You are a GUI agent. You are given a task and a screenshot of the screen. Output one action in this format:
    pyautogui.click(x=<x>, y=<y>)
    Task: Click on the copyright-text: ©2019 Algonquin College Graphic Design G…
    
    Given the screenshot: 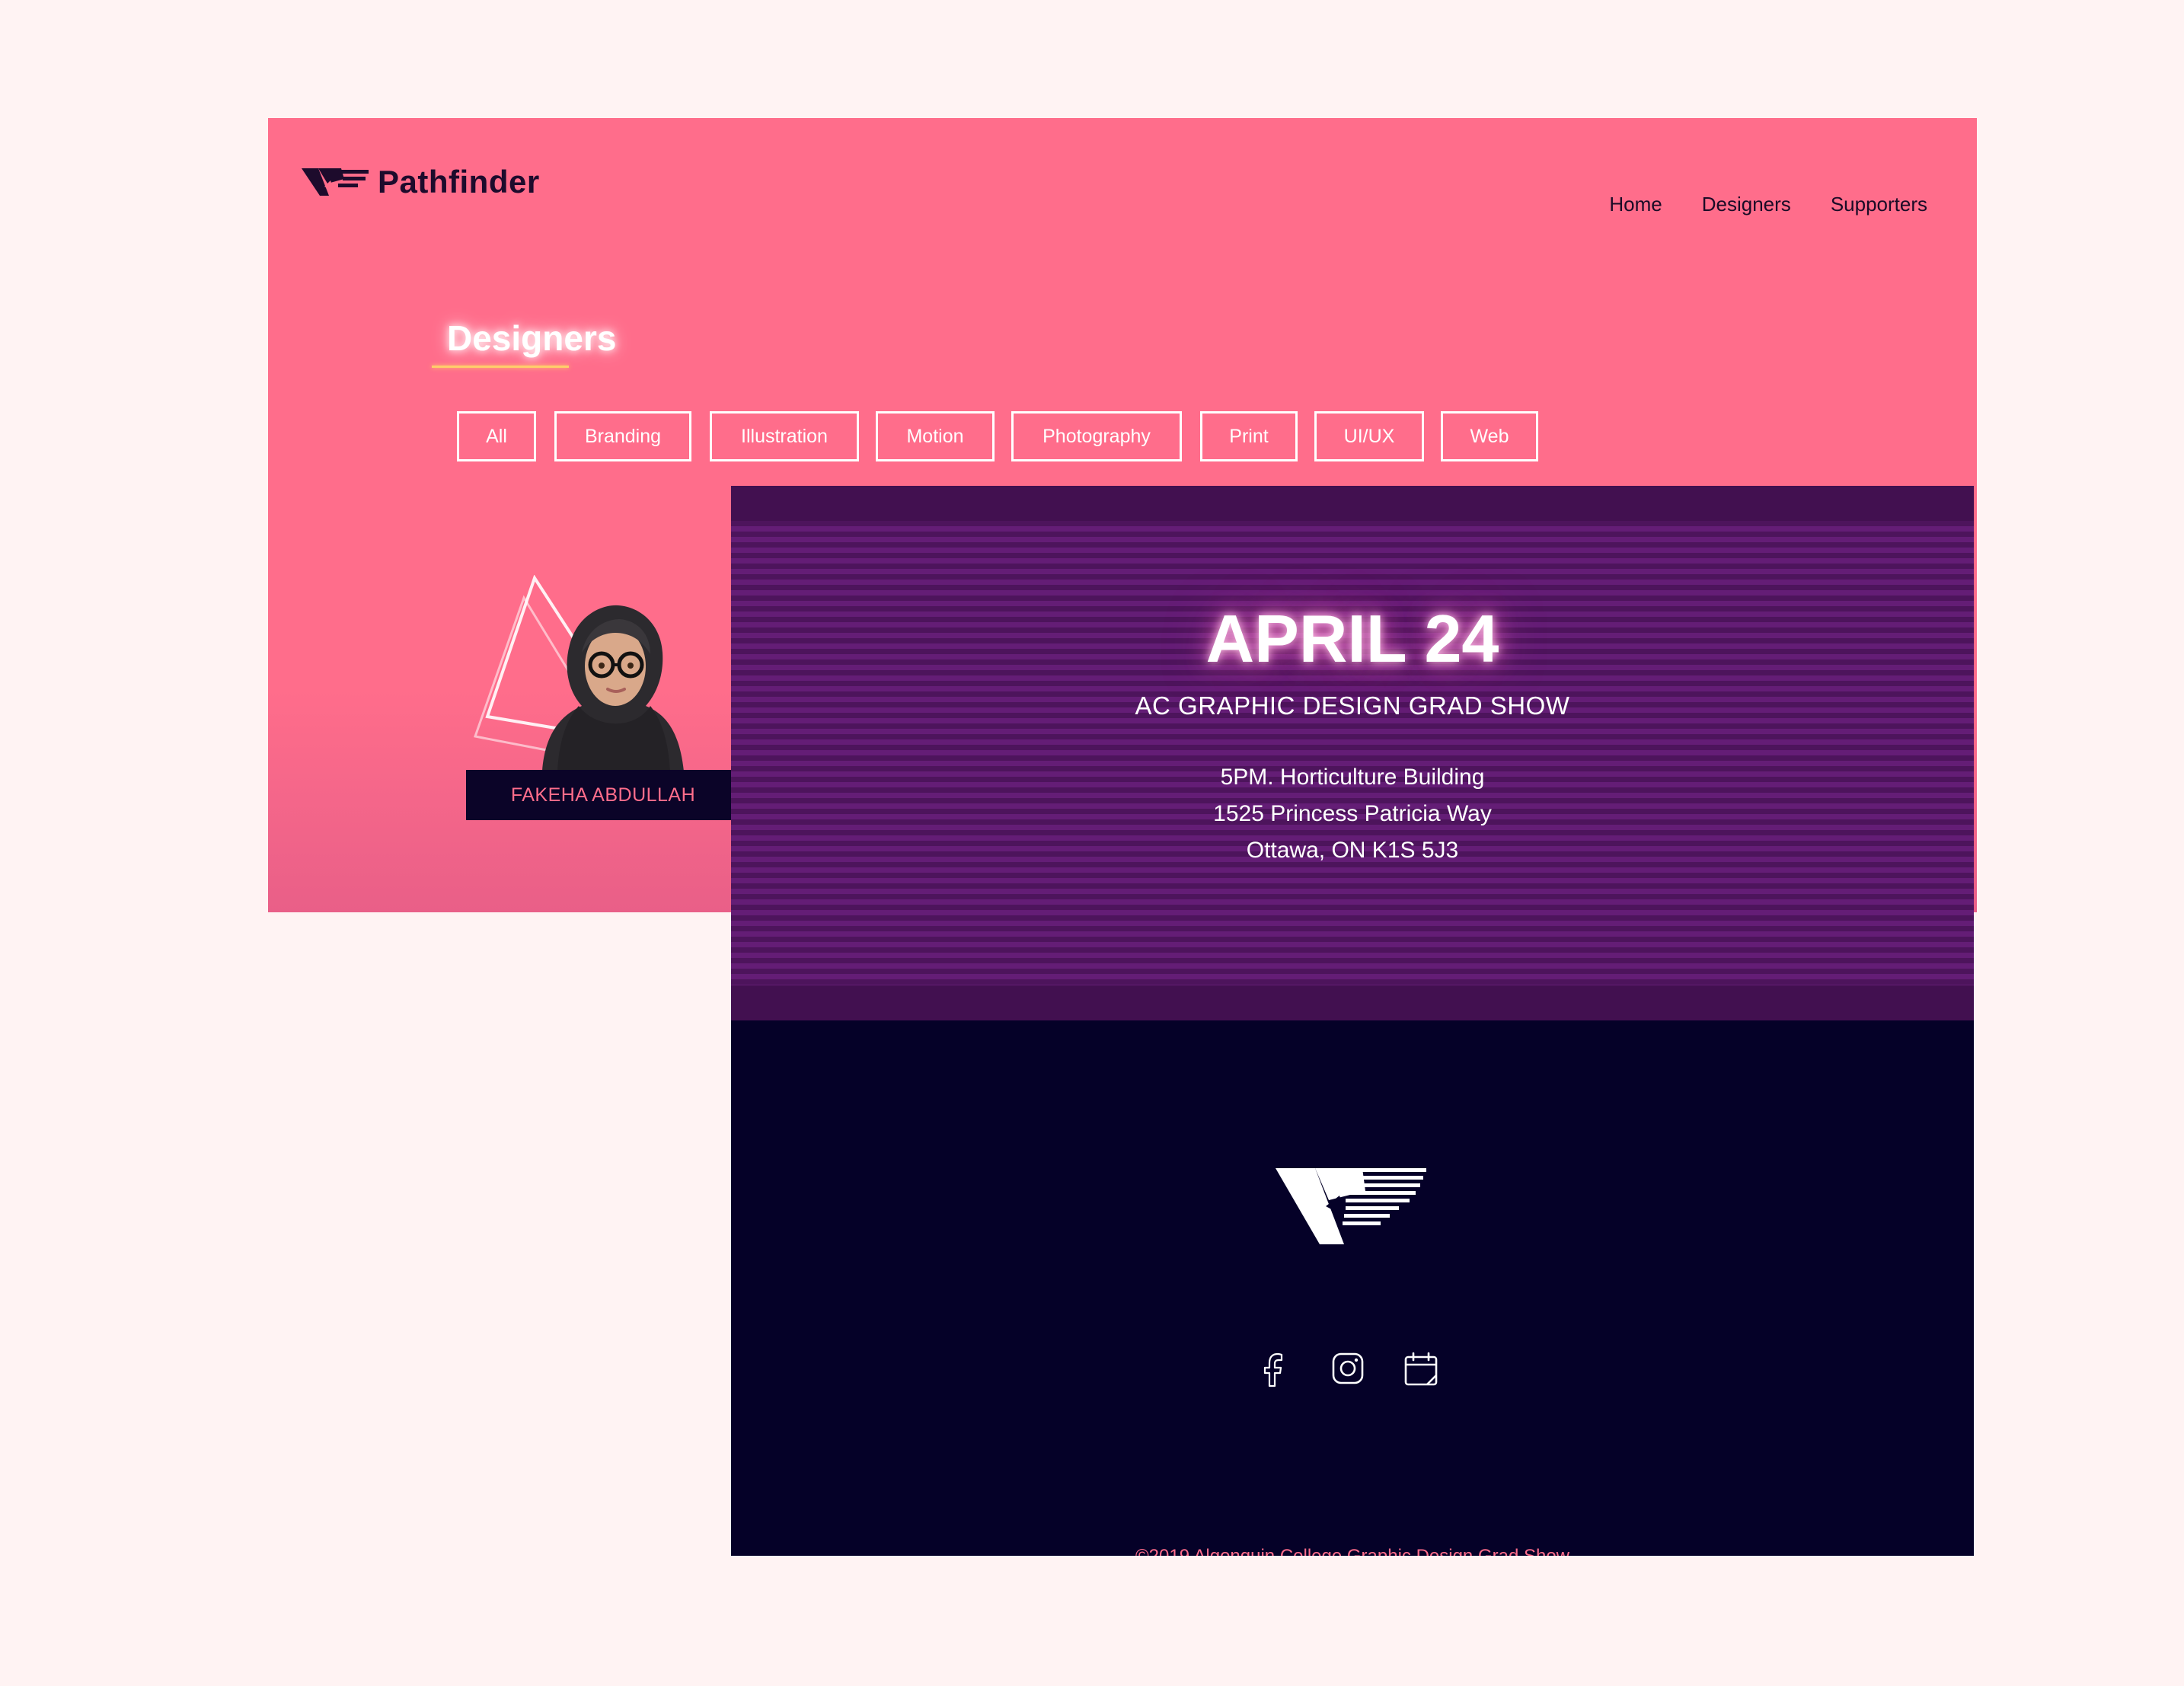 What is the action you would take?
    pyautogui.click(x=1352, y=1551)
    